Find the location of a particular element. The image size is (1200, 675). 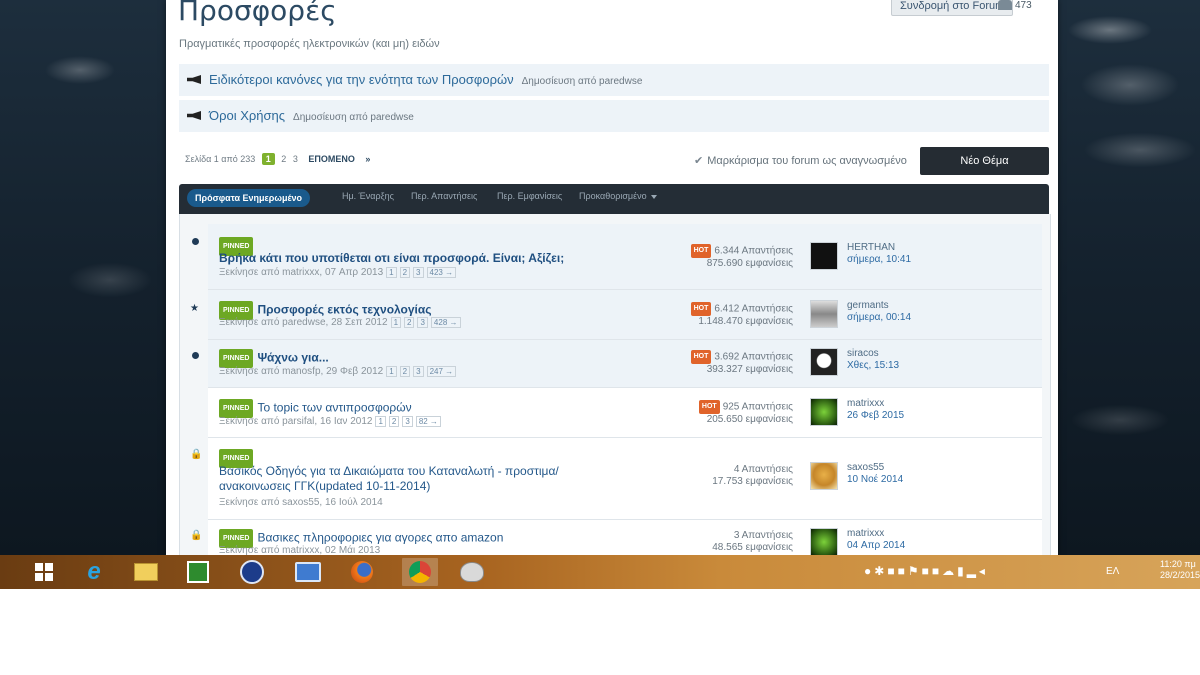

taskbar-explorer is located at coordinates (146, 572).